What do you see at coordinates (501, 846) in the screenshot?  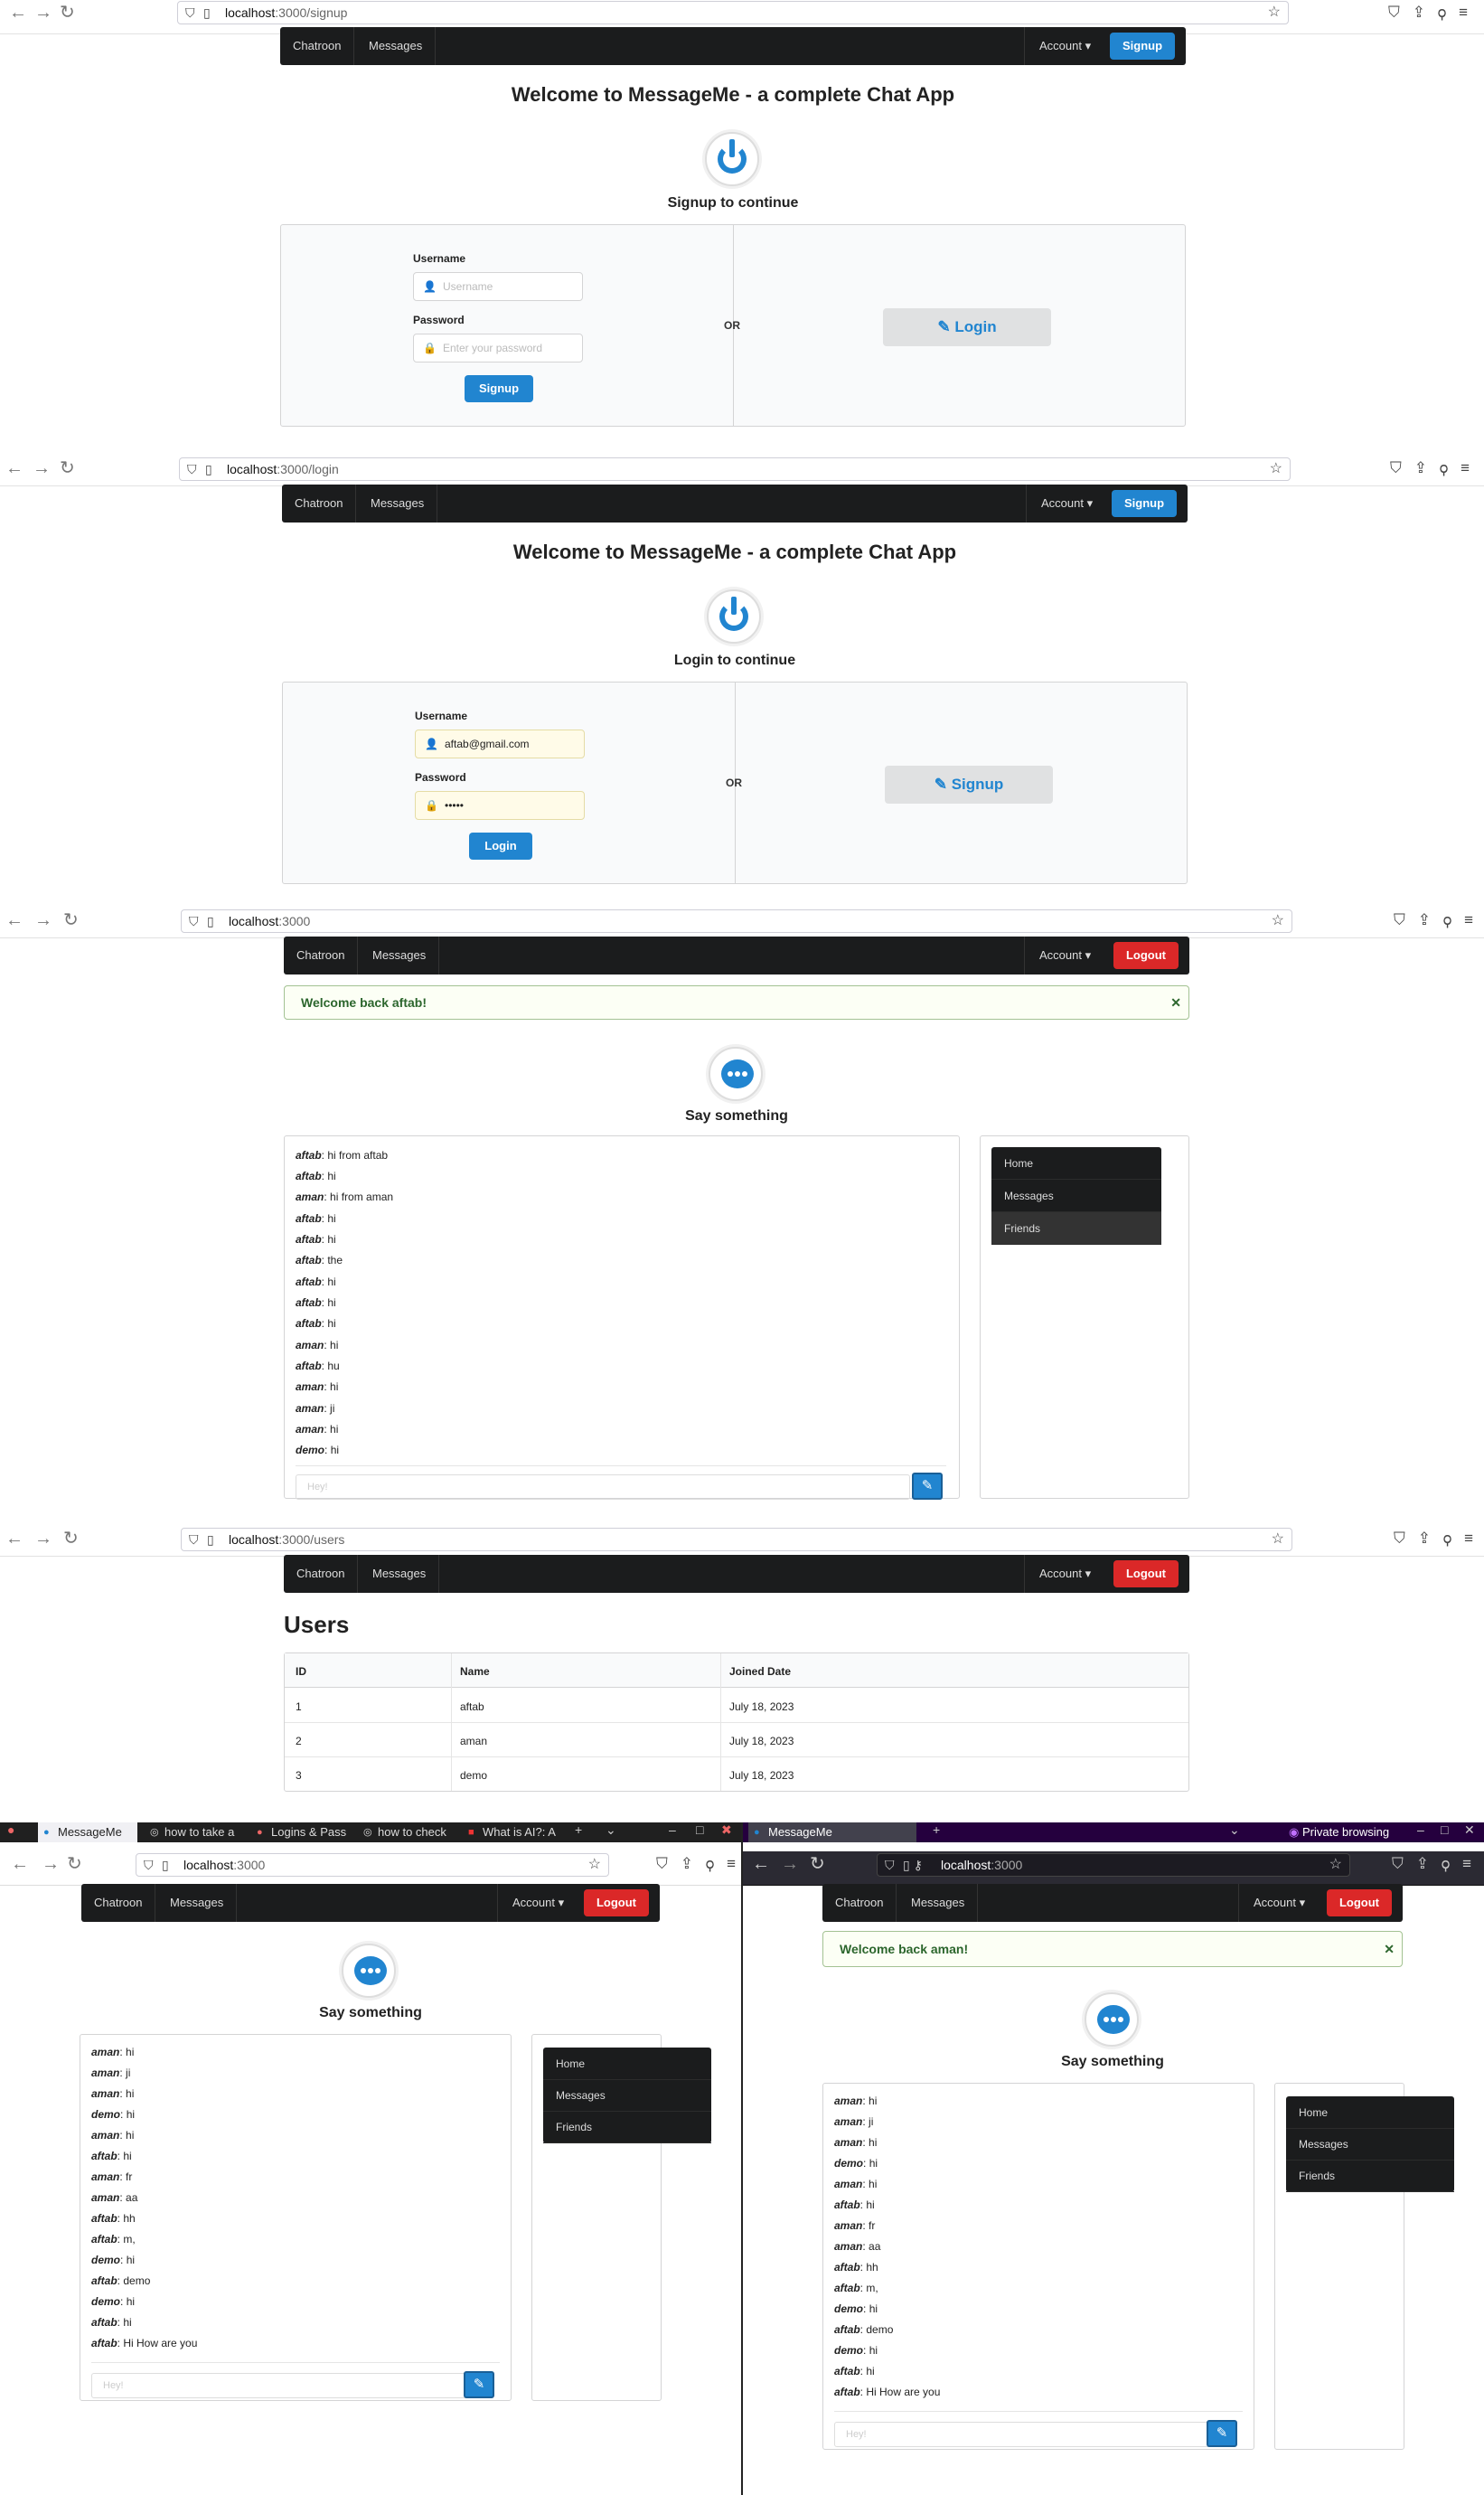 I see `login-submit-button: Login` at bounding box center [501, 846].